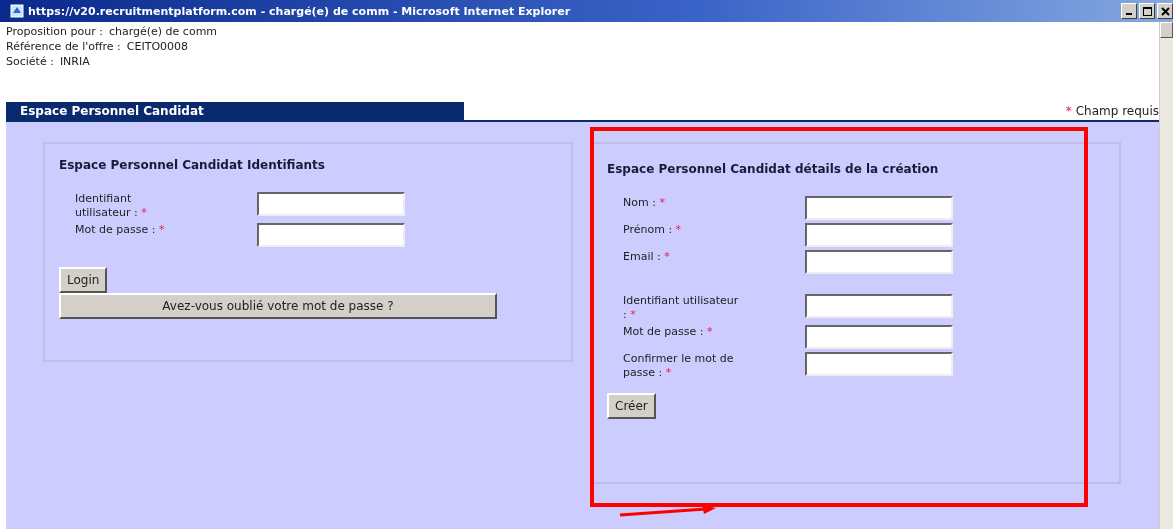 The width and height of the screenshot is (1173, 529). What do you see at coordinates (652, 230) in the screenshot?
I see `field-label: Prénom : *` at bounding box center [652, 230].